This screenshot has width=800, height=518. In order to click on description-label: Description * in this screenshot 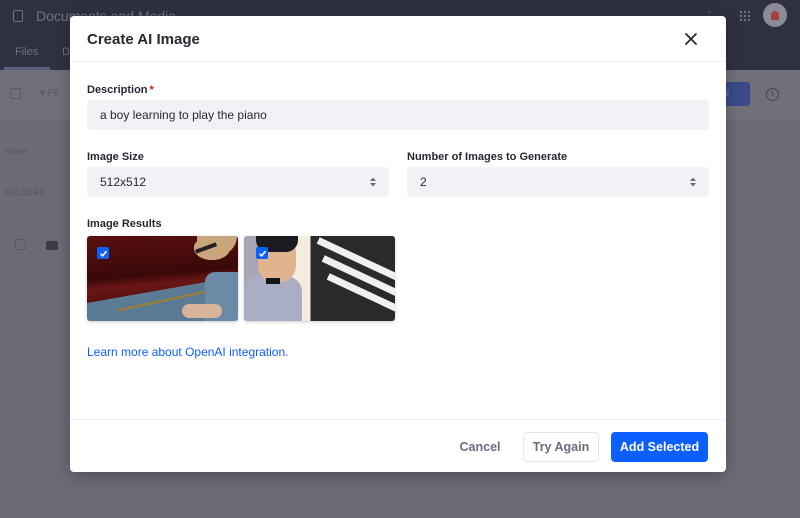, I will do `click(120, 90)`.